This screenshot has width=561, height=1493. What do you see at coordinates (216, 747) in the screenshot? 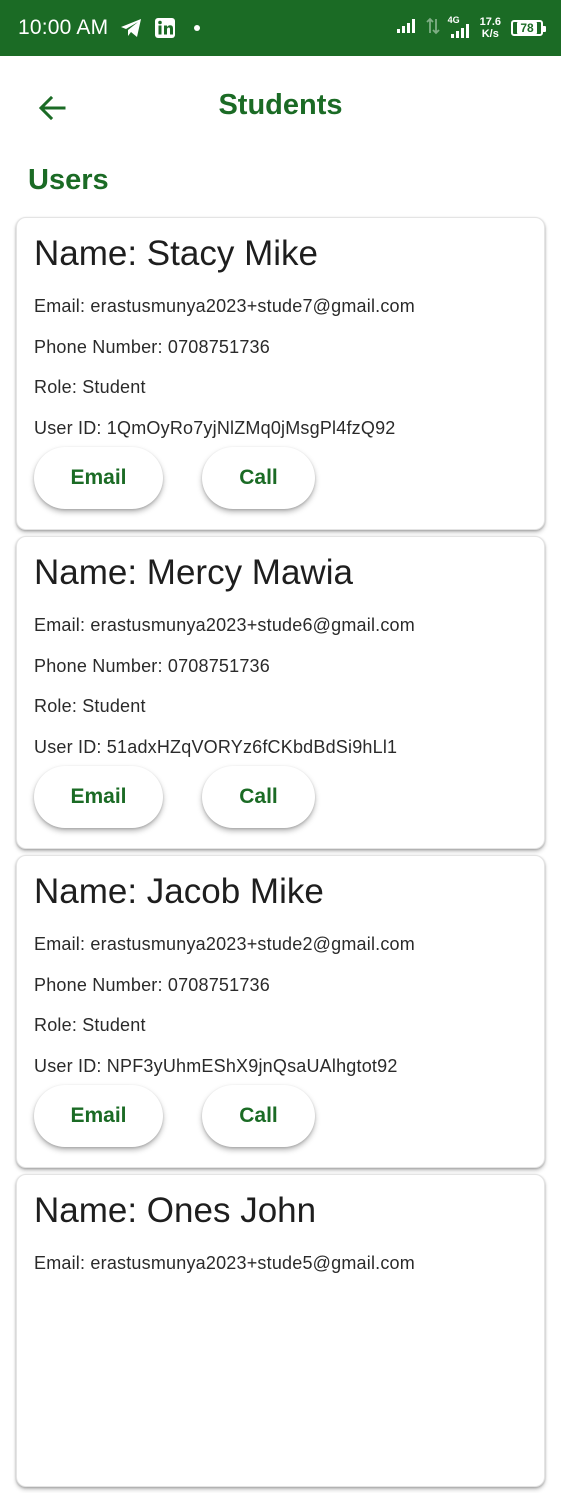
I see `user-id: User ID: 51adxHZqVORYz6fCKbdBdSi9hLl1` at bounding box center [216, 747].